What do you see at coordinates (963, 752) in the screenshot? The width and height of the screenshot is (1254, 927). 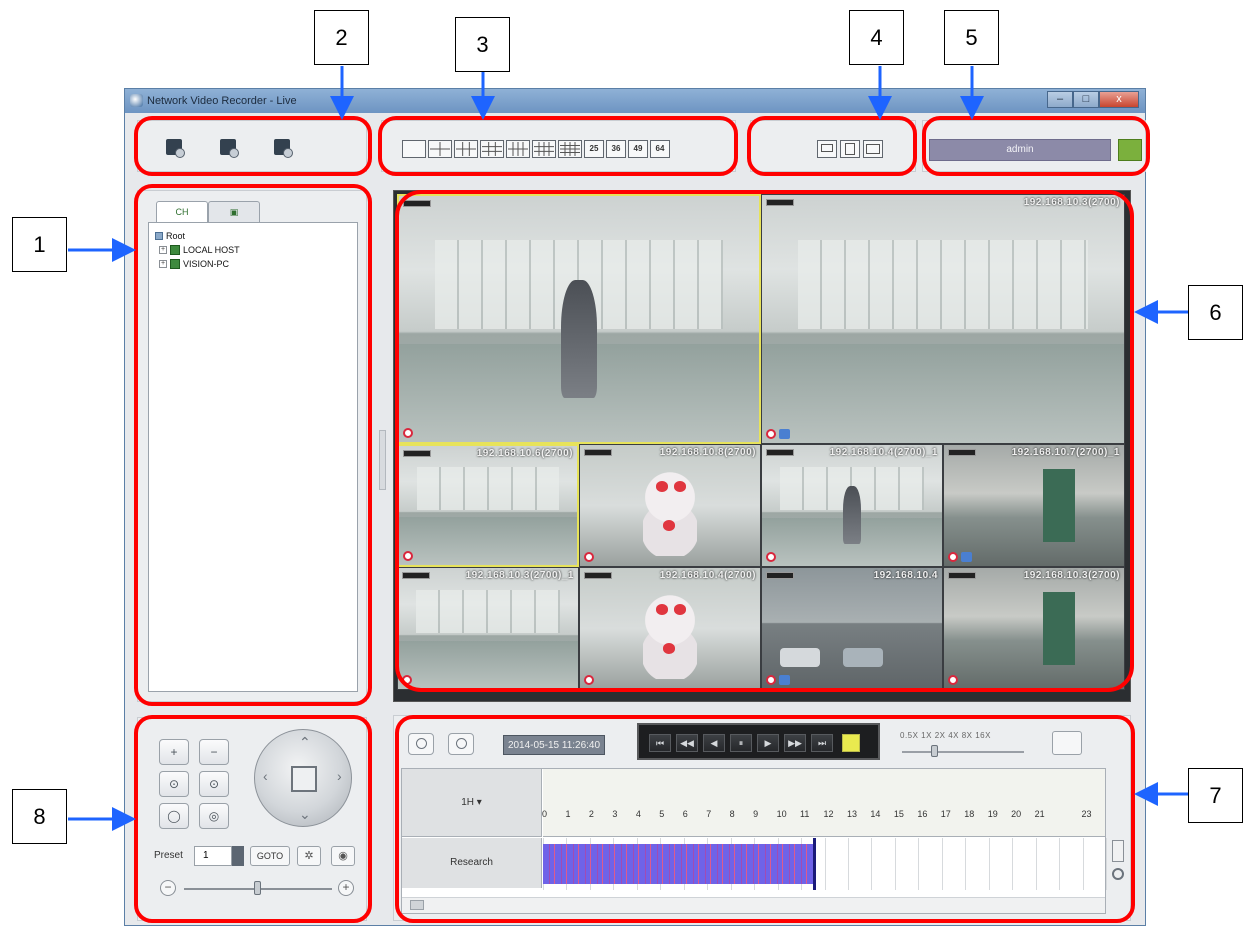 I see `speed-slider` at bounding box center [963, 752].